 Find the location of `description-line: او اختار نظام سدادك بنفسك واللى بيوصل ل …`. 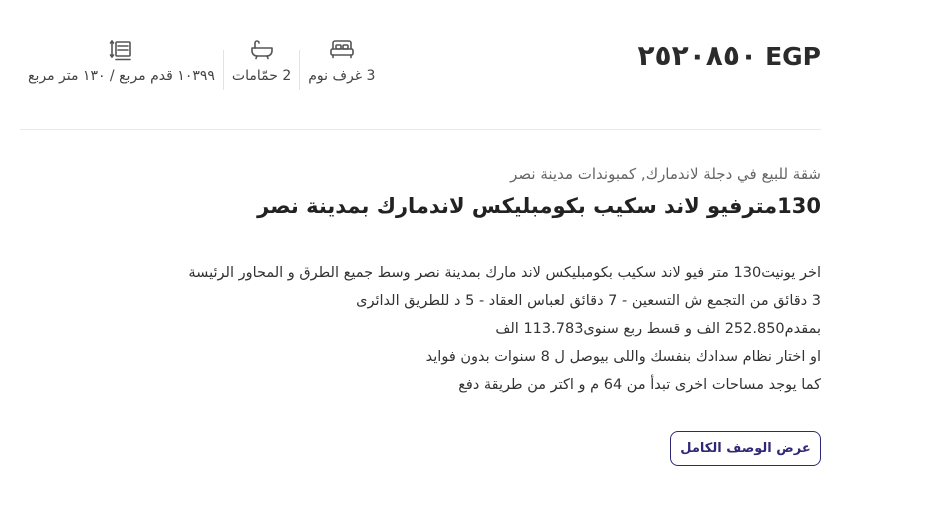

description-line: او اختار نظام سدادك بنفسك واللى بيوصل ل … is located at coordinates (623, 357).